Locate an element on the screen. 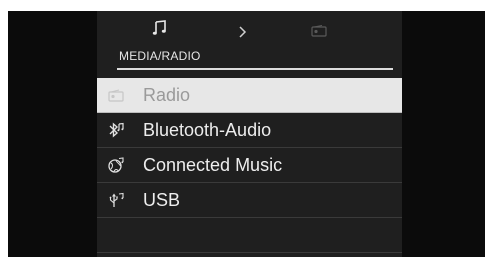 This screenshot has width=490, height=262. list-item-label: Bluetooth-Audio is located at coordinates (207, 130).